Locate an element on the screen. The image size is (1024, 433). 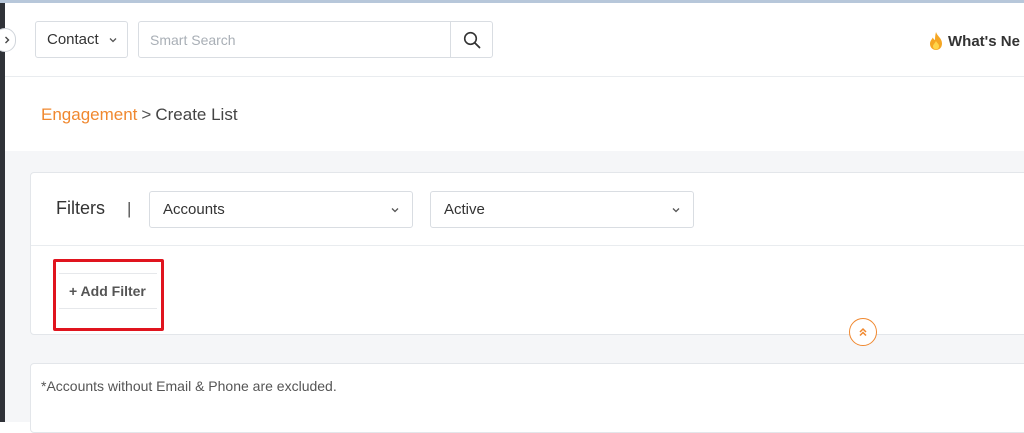
search-button is located at coordinates (471, 39).